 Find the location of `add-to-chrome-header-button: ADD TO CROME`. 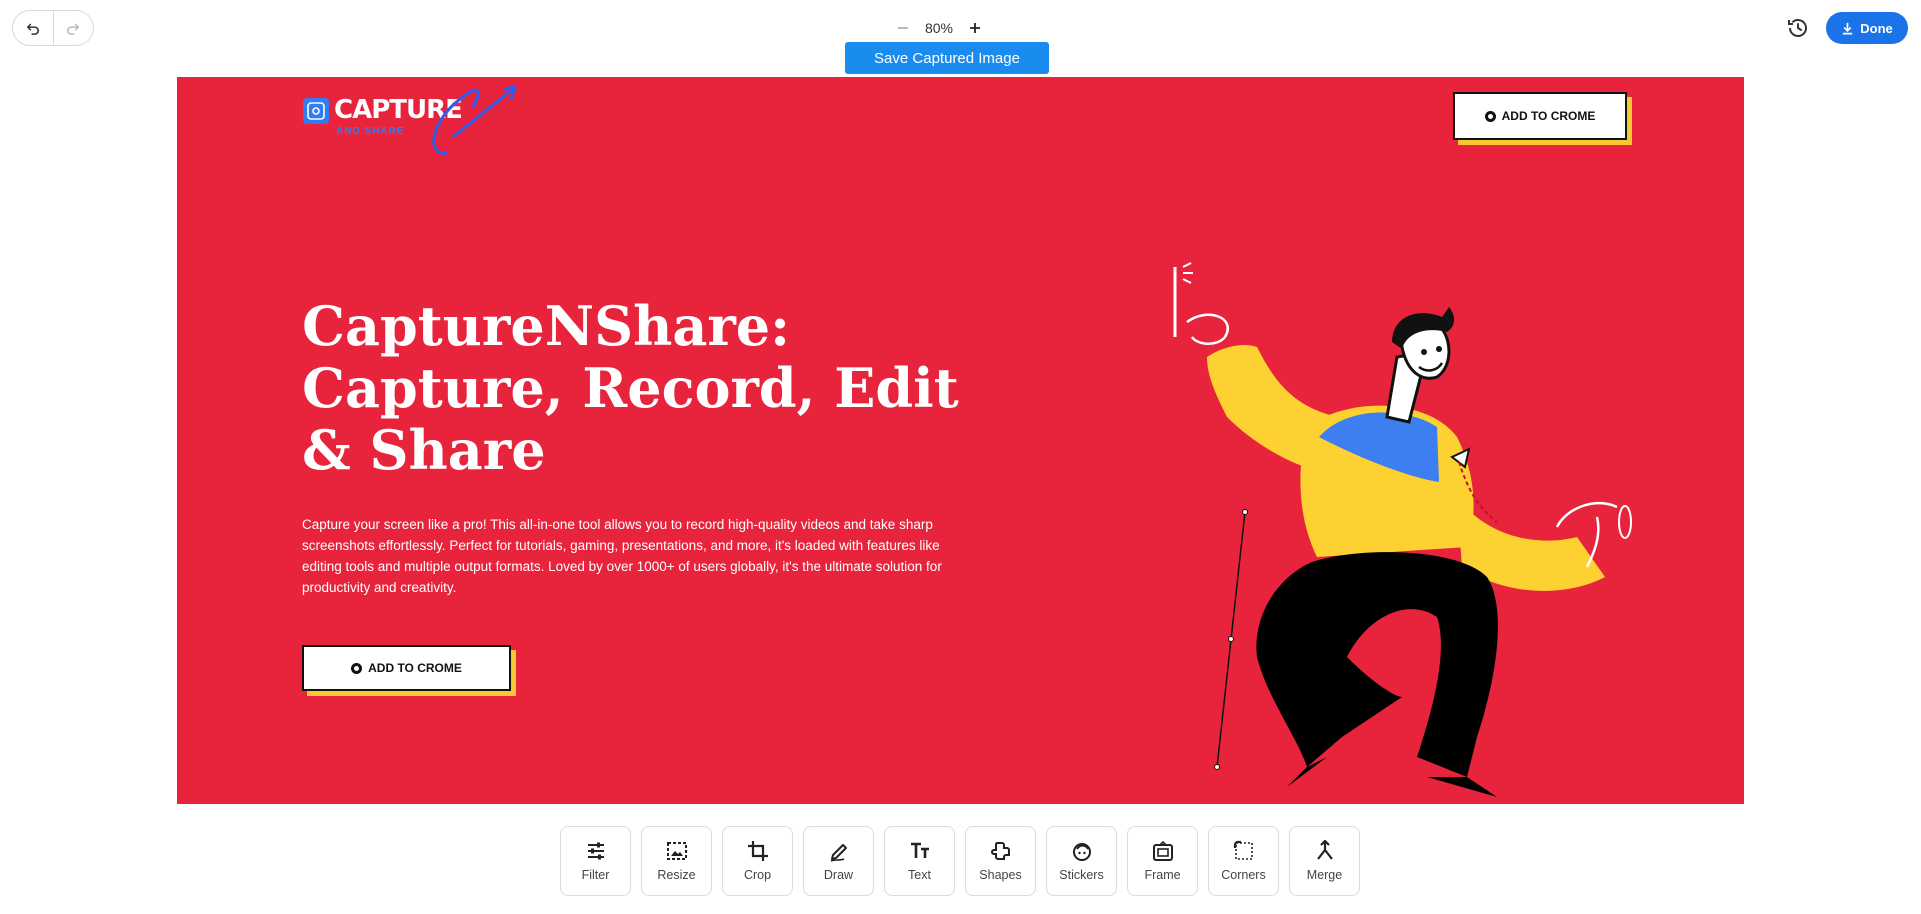

add-to-chrome-header-button: ADD TO CROME is located at coordinates (1540, 116).